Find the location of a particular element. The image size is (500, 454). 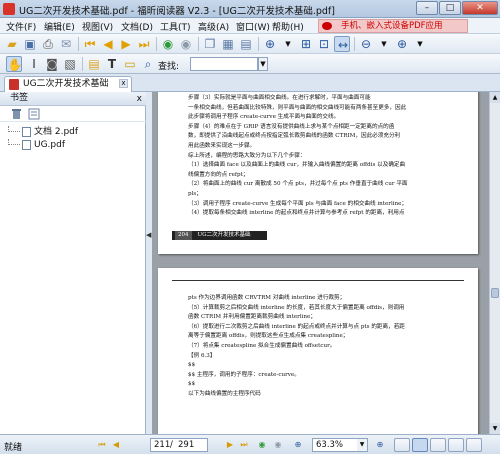

magnifier-icon: ⊕ is located at coordinates (298, 444).